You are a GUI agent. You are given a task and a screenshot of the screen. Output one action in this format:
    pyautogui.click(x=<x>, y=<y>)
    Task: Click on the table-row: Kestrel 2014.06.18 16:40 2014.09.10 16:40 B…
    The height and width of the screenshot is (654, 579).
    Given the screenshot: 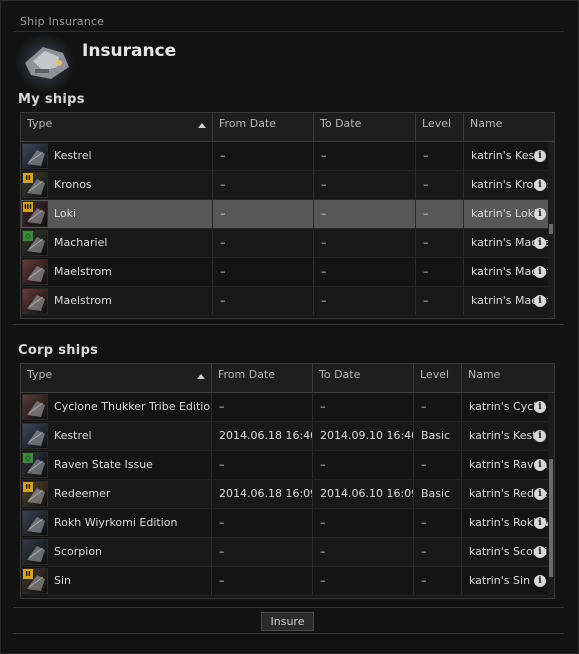 What is the action you would take?
    pyautogui.click(x=287, y=436)
    